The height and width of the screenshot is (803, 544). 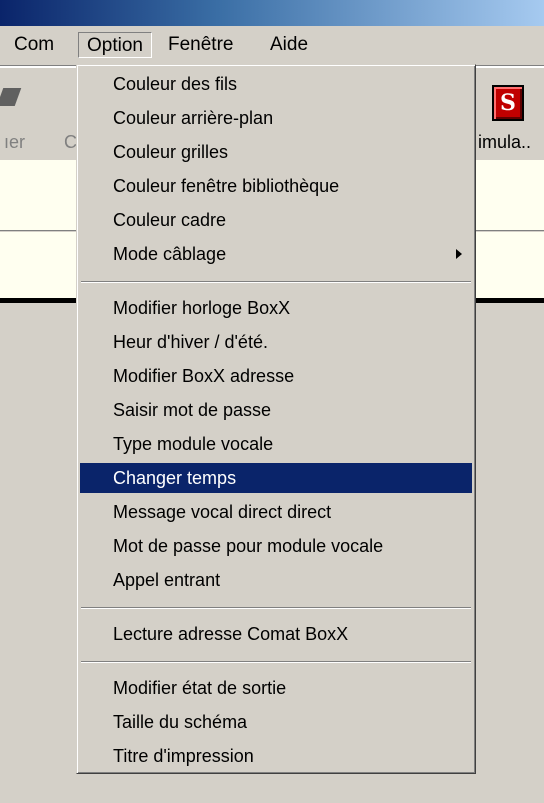 I want to click on menu-item-lecture-adresse: Lecture adresse Comat BoxX, so click(x=276, y=634).